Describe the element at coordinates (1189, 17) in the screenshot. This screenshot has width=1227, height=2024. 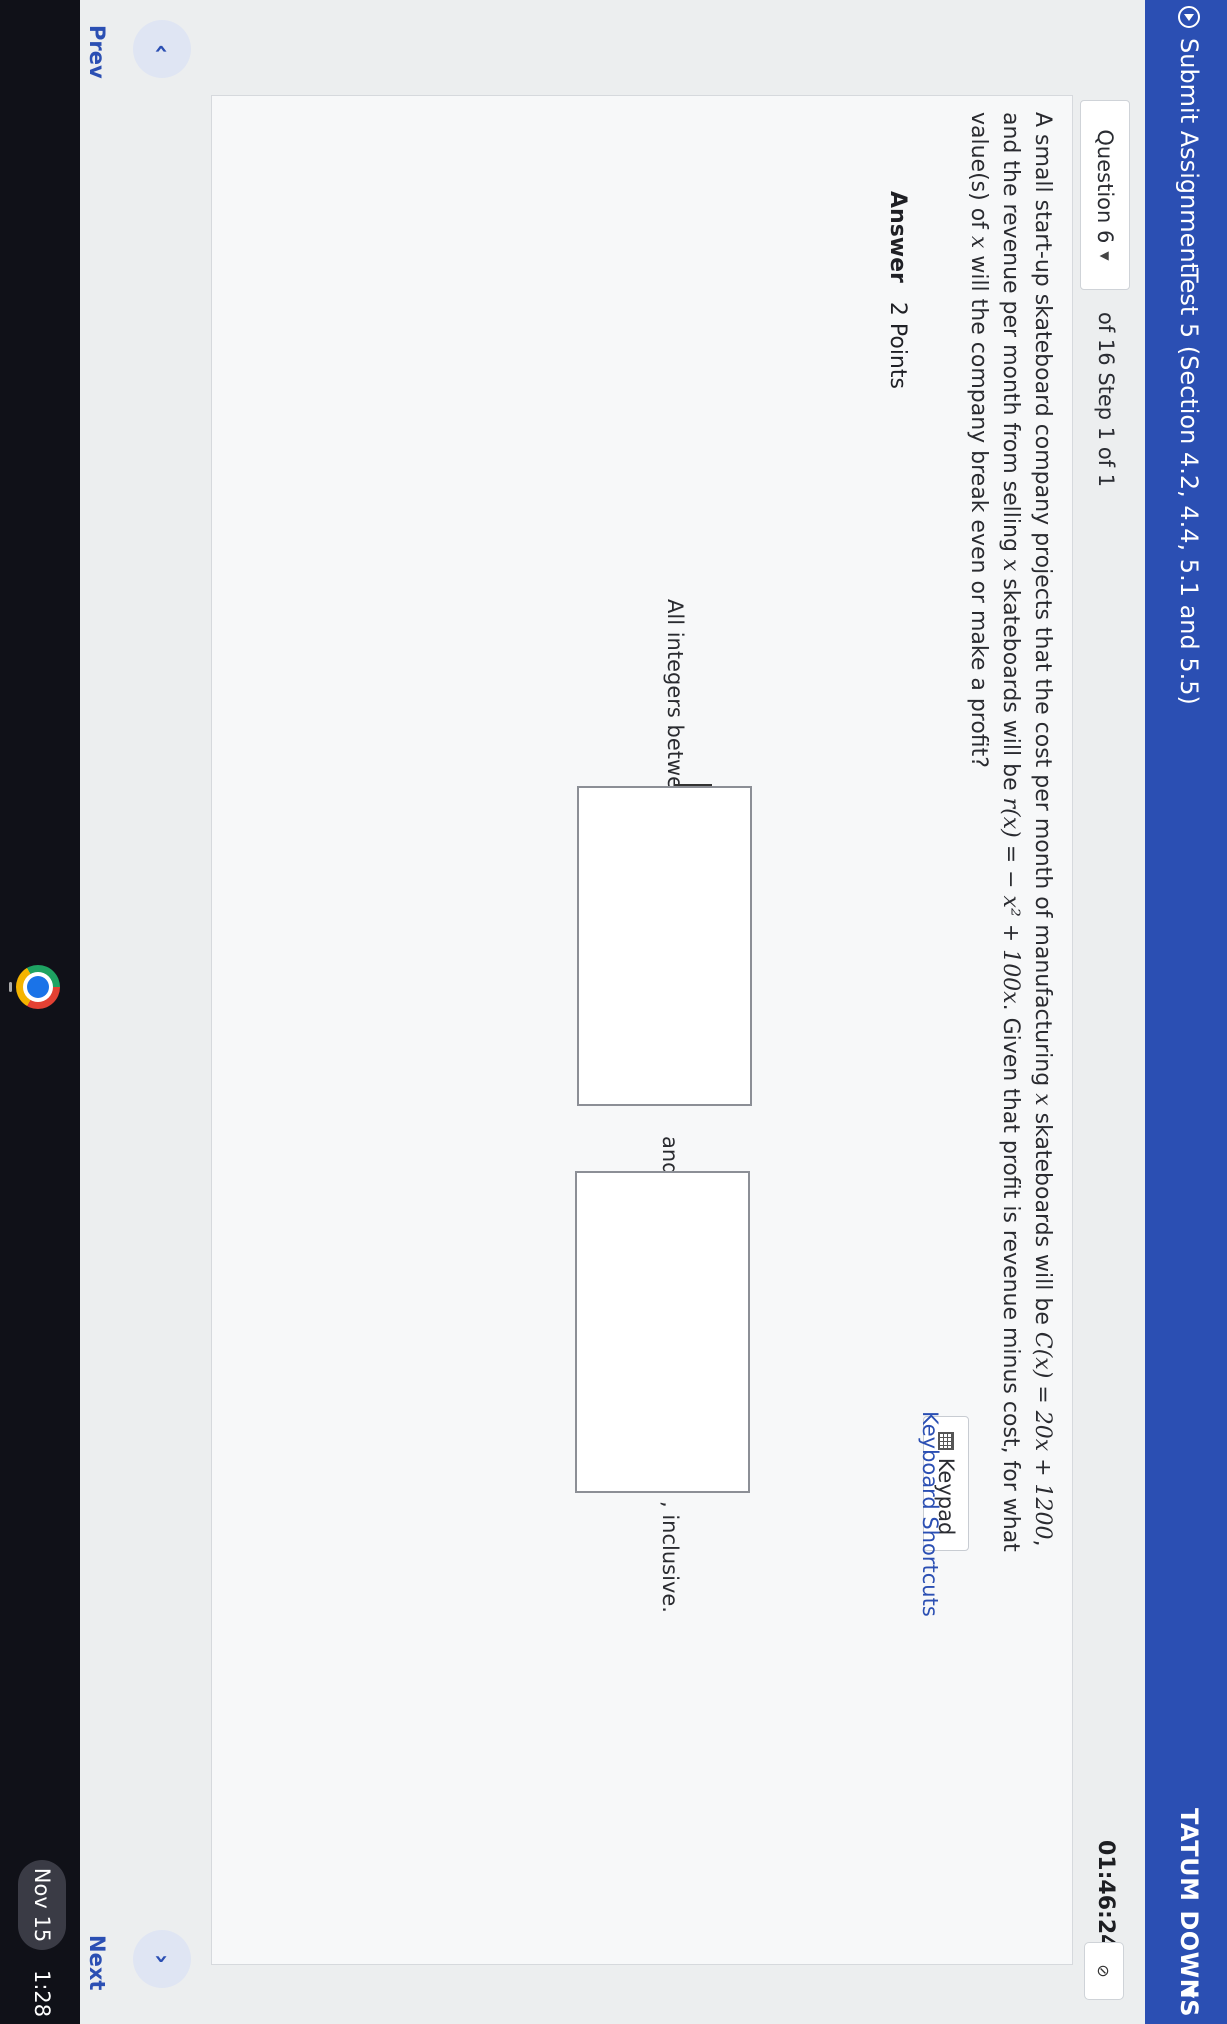
I see `play-circle-icon` at that location.